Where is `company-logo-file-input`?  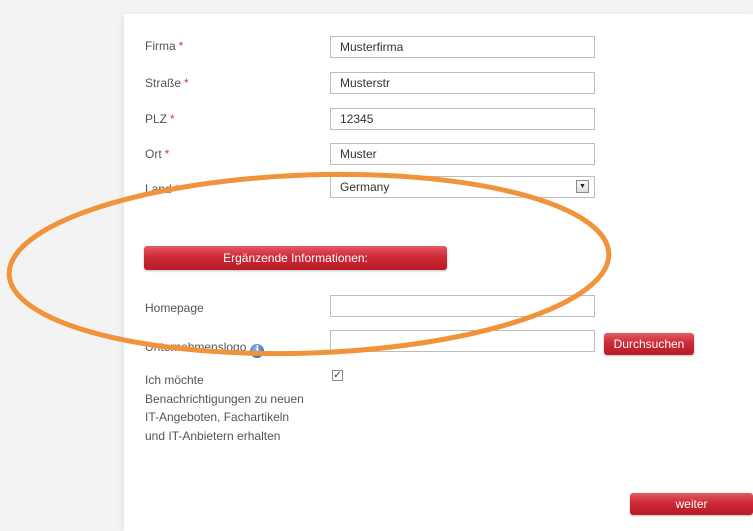
company-logo-file-input is located at coordinates (462, 341).